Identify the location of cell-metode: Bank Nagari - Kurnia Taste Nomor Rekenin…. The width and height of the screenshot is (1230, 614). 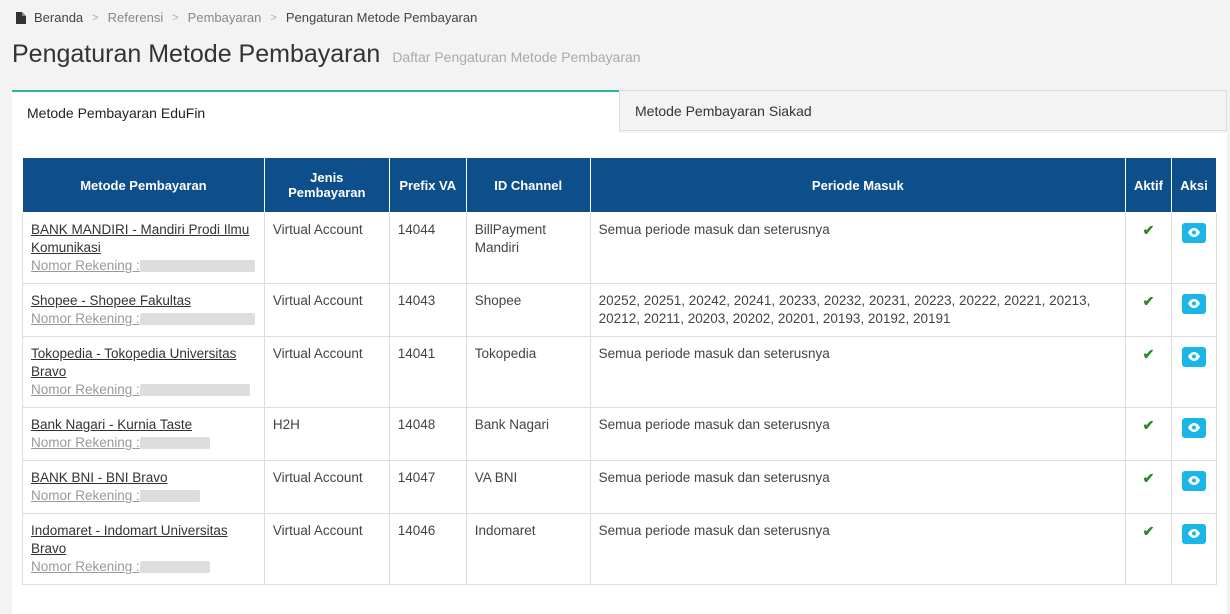
(143, 434).